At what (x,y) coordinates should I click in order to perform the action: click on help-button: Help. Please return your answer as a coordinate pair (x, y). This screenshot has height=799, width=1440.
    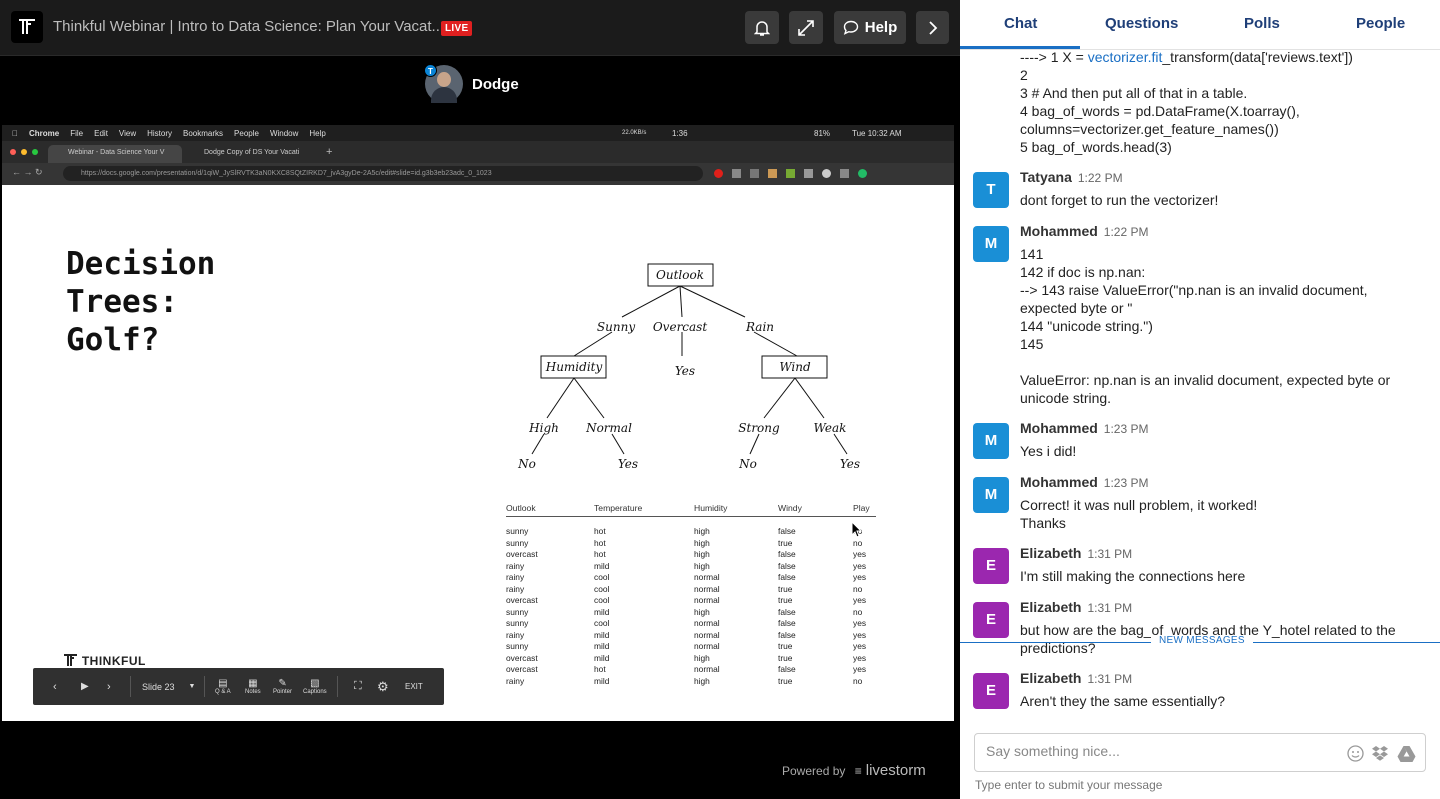
    Looking at the image, I should click on (870, 27).